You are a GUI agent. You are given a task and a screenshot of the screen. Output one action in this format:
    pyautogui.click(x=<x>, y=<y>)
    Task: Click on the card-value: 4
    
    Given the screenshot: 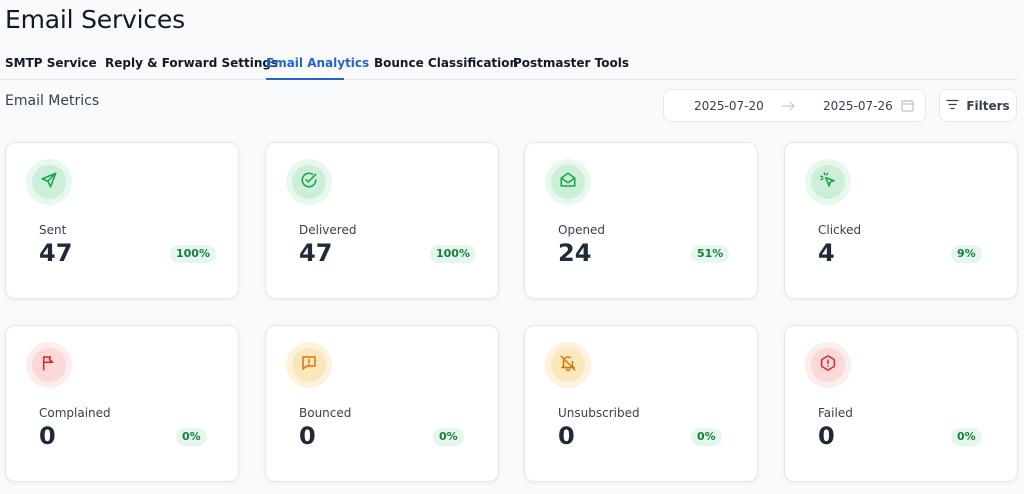 What is the action you would take?
    pyautogui.click(x=826, y=253)
    